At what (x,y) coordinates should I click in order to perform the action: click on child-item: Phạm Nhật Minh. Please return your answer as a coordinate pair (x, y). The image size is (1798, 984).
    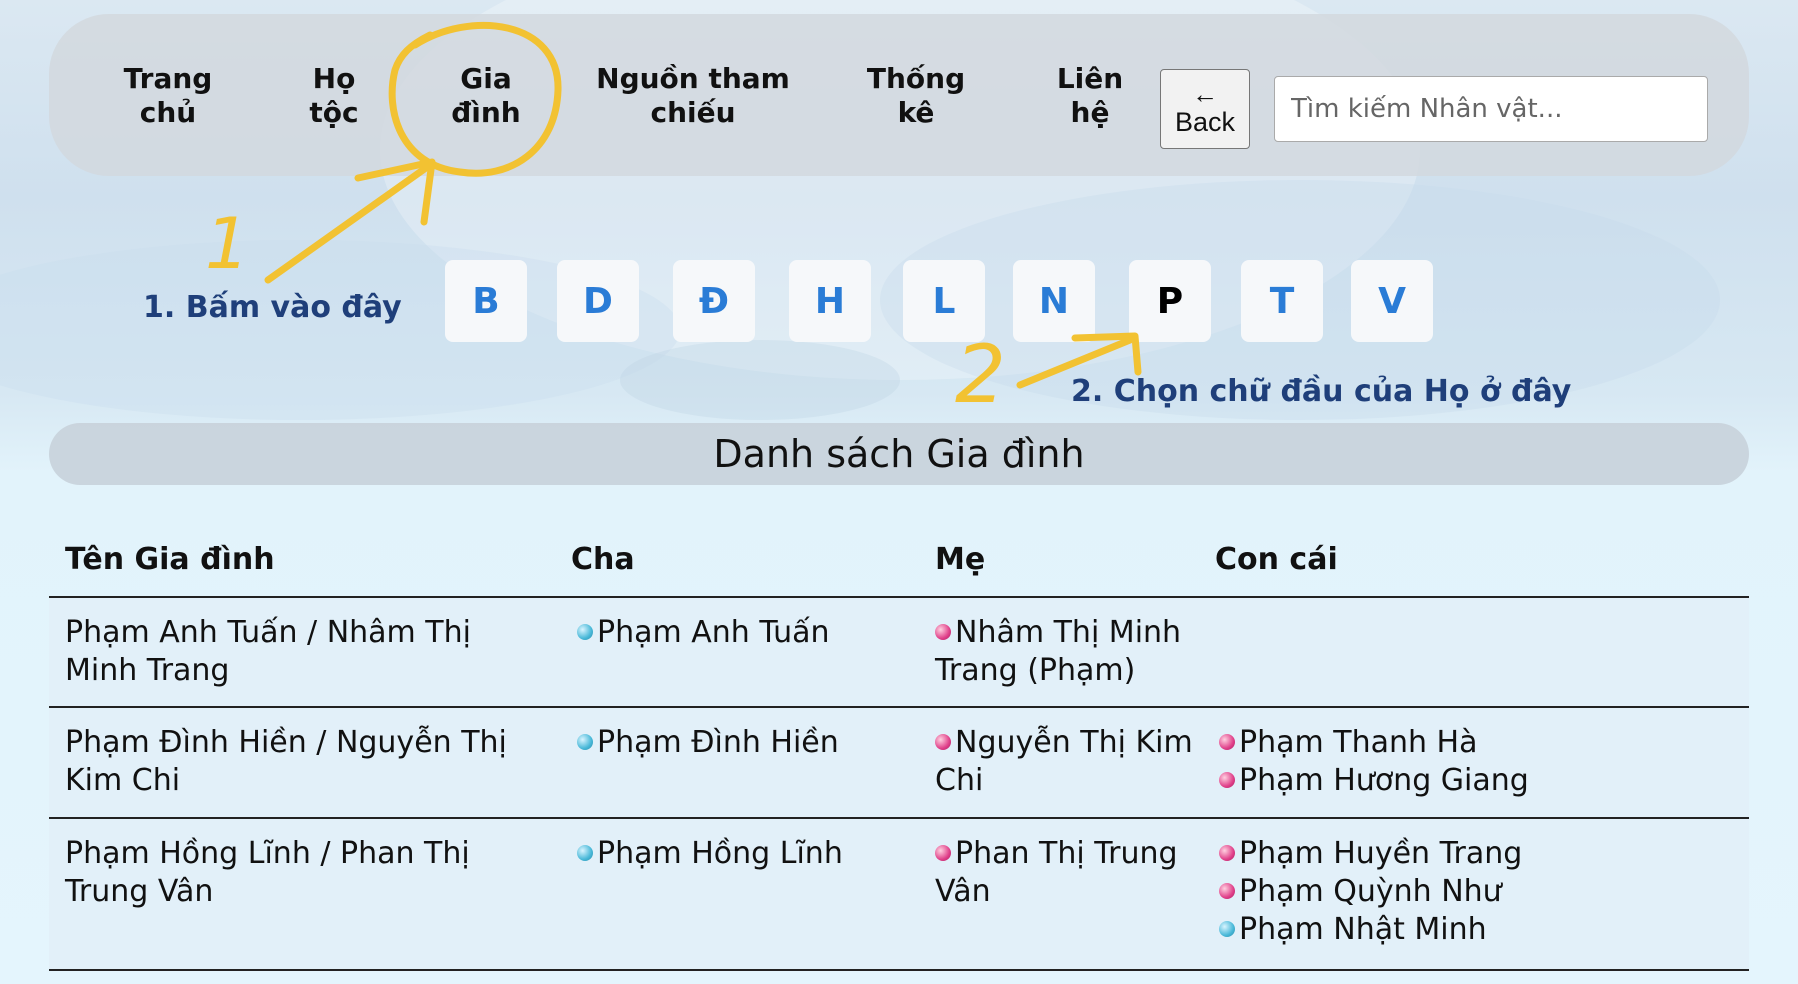
    Looking at the image, I should click on (1439, 930).